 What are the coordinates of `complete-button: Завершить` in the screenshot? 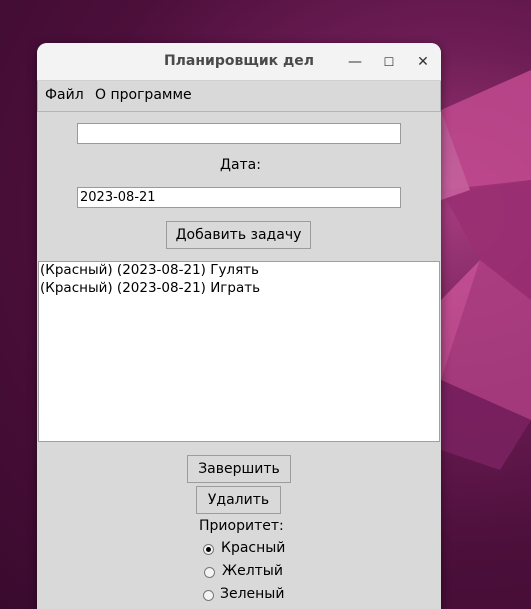 It's located at (239, 469).